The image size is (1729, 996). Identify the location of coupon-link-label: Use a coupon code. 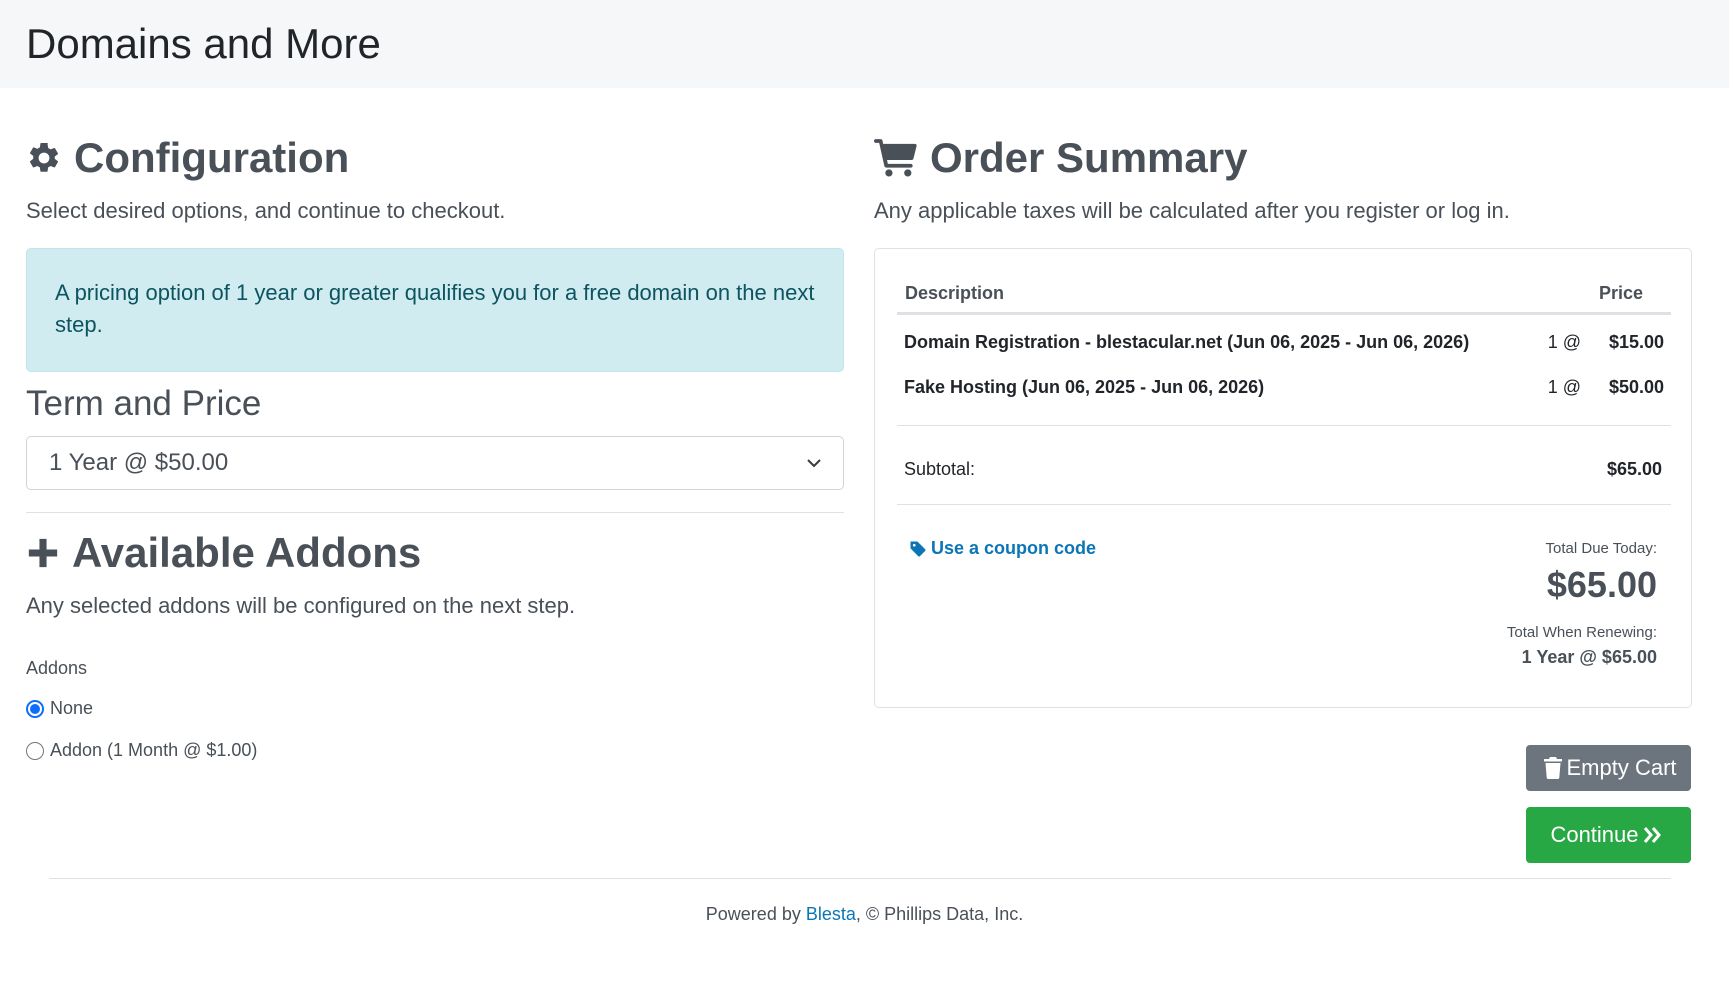
(1014, 548).